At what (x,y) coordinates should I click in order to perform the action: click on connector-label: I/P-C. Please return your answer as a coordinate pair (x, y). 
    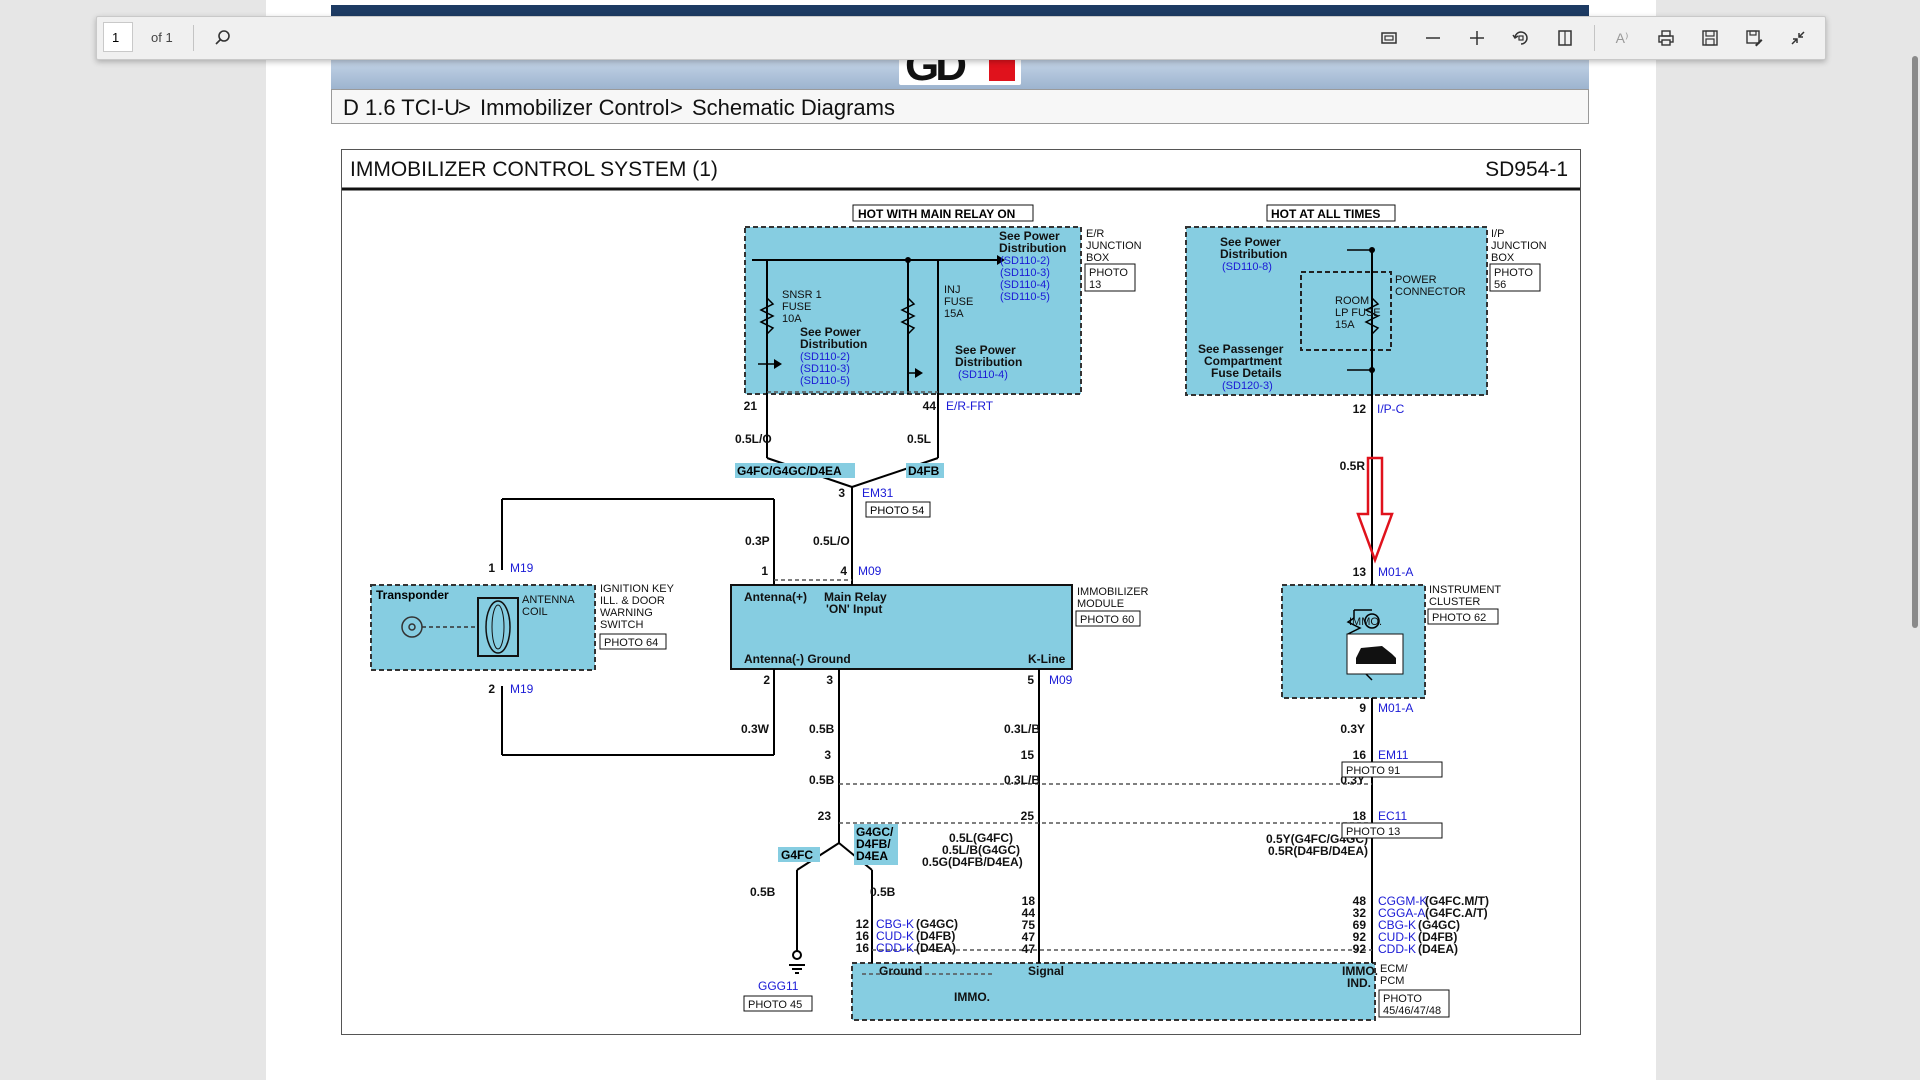
    Looking at the image, I should click on (1391, 409).